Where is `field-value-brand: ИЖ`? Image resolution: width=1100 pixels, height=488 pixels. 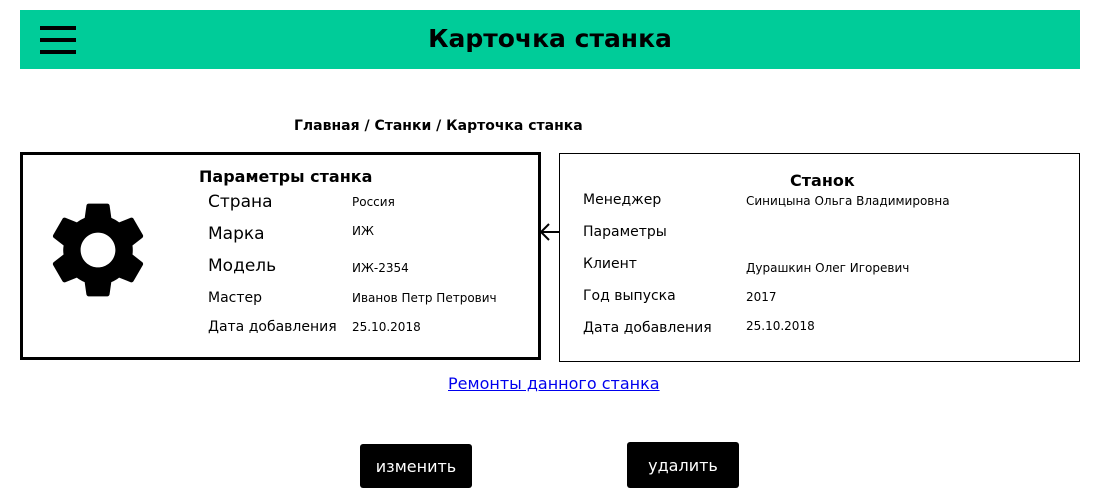 field-value-brand: ИЖ is located at coordinates (363, 231).